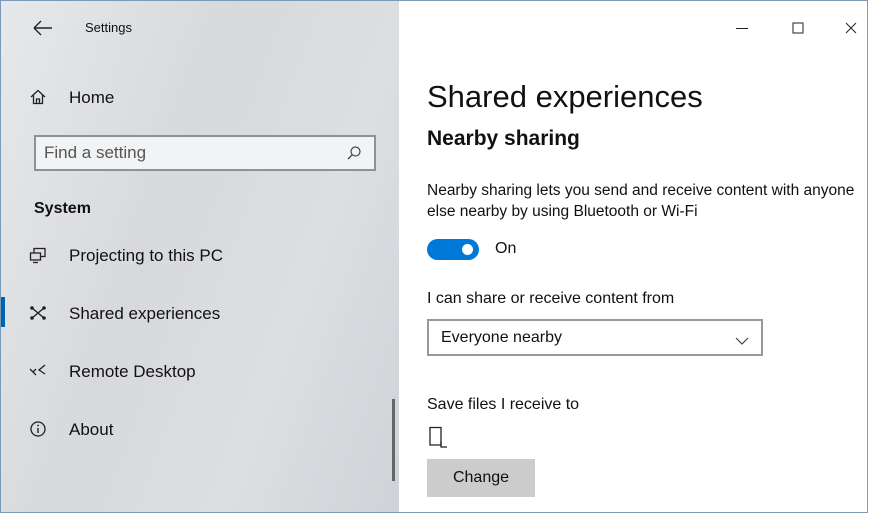 The width and height of the screenshot is (870, 516). I want to click on sidebar-item-home: Home, so click(200, 97).